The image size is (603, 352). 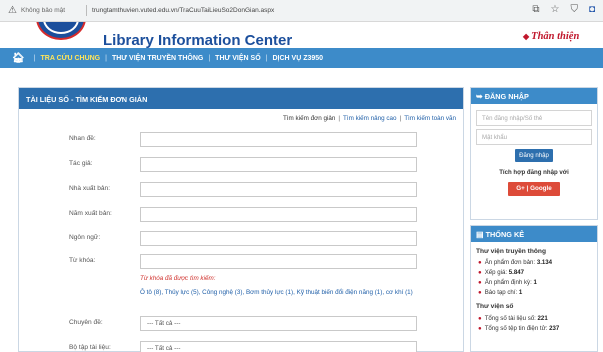 What do you see at coordinates (510, 262) in the screenshot?
I see `stats-row-label: Ấn phẩm đơn bản:` at bounding box center [510, 262].